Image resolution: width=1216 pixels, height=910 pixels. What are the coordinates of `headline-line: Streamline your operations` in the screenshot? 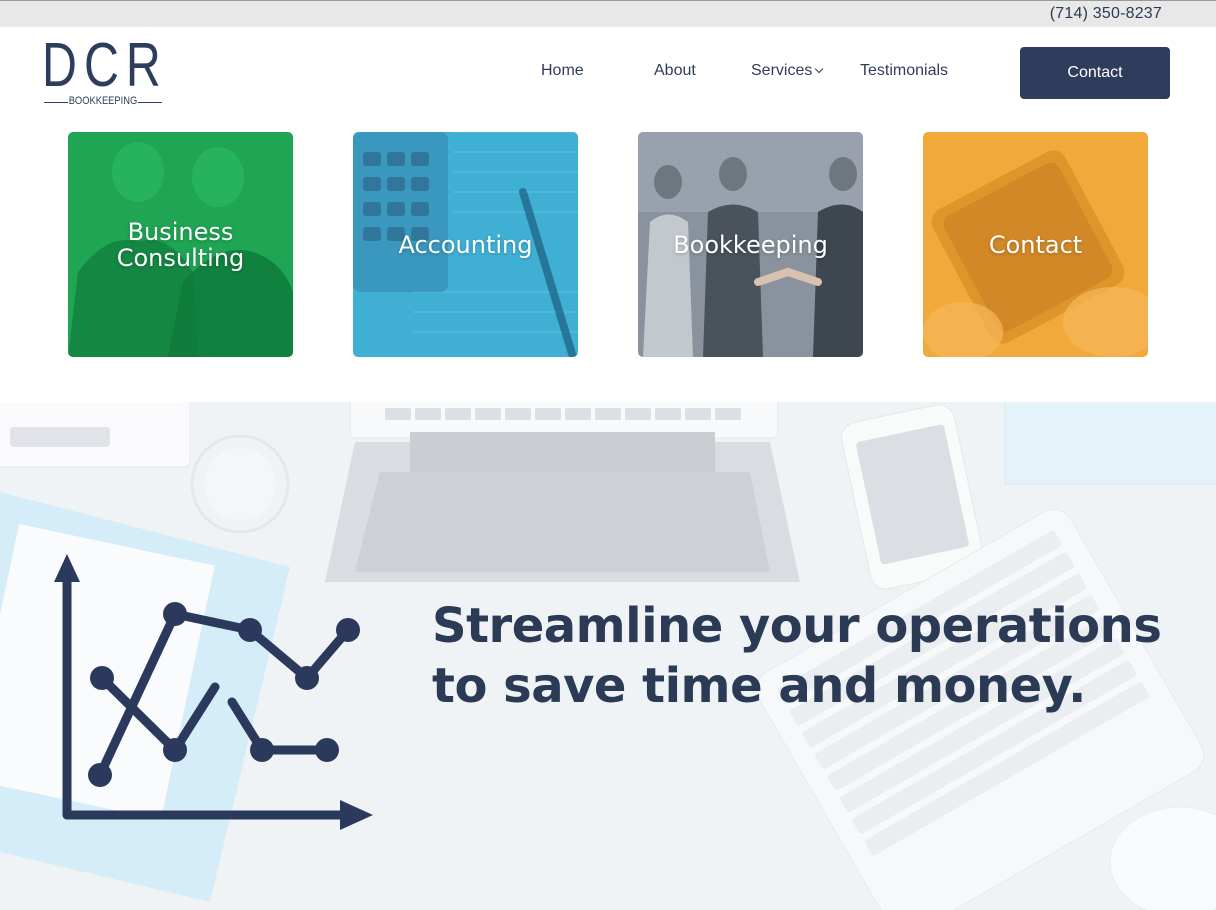 It's located at (797, 626).